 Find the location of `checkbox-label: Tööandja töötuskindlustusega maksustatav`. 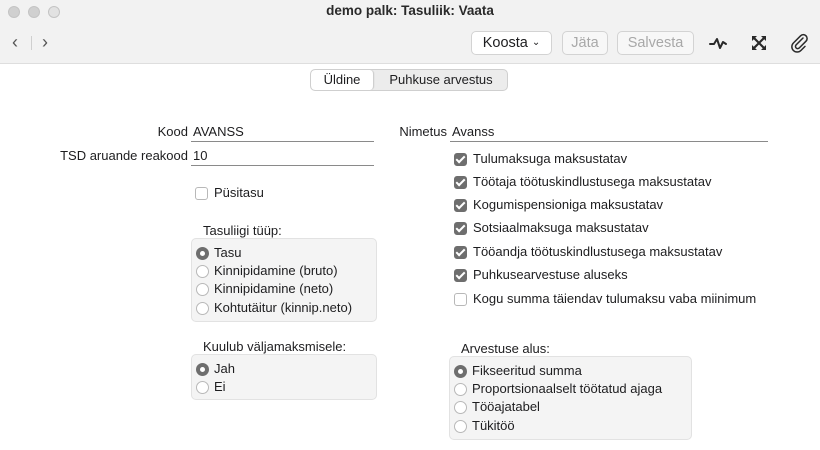

checkbox-label: Tööandja töötuskindlustusega maksustatav is located at coordinates (598, 251).